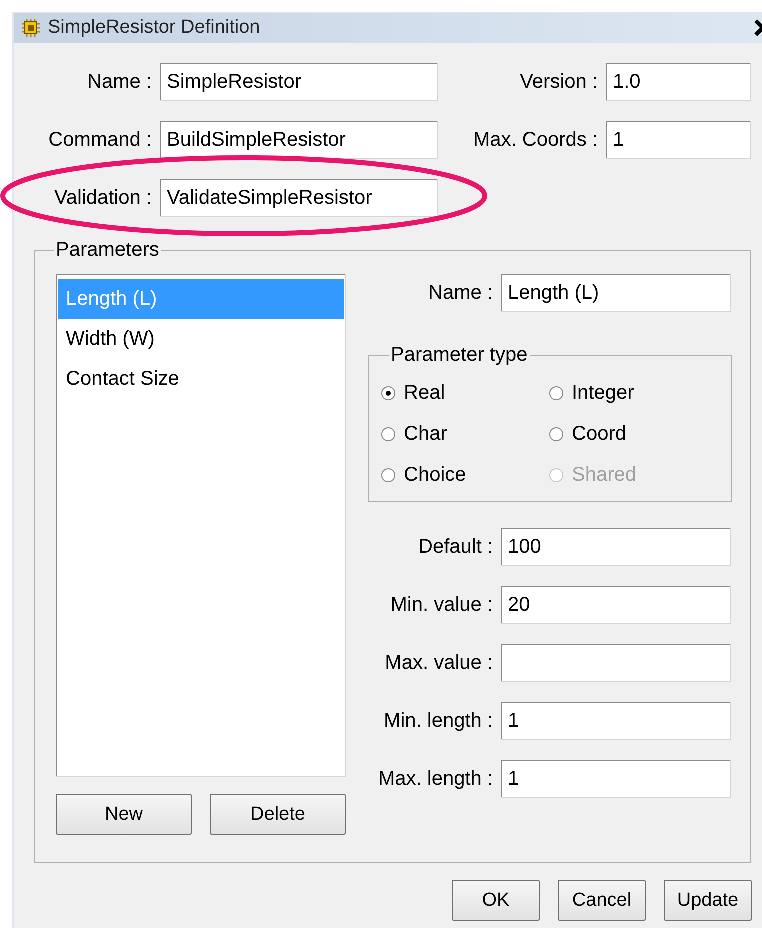 This screenshot has width=762, height=938. Describe the element at coordinates (438, 721) in the screenshot. I see `field-label: Min. length :` at that location.